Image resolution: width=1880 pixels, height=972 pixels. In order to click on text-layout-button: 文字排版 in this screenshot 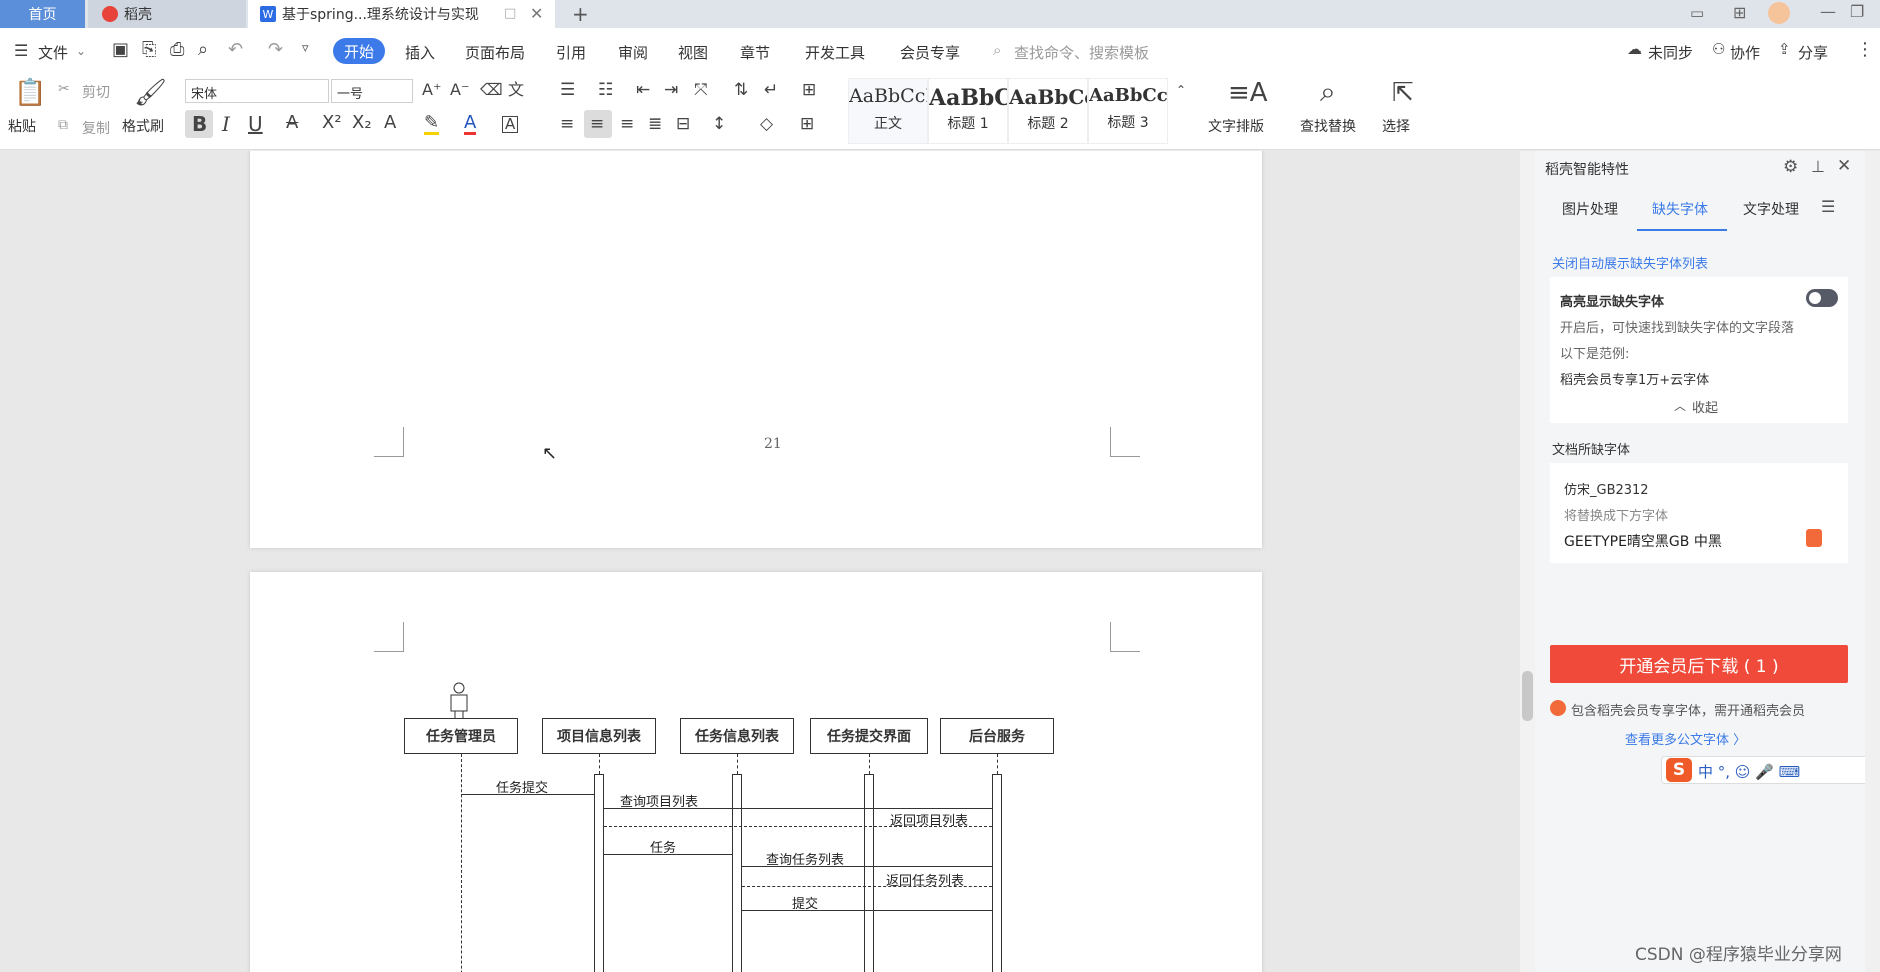, I will do `click(1236, 126)`.